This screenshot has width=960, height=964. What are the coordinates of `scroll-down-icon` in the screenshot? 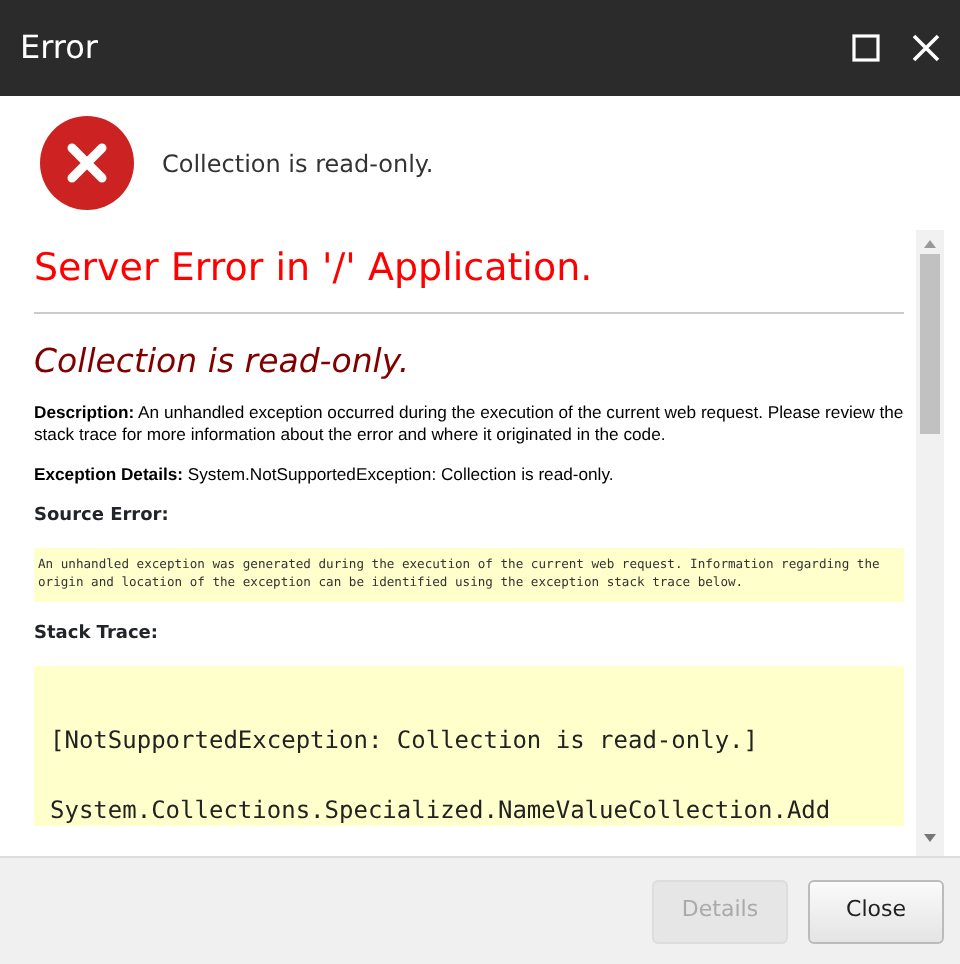 It's located at (930, 838).